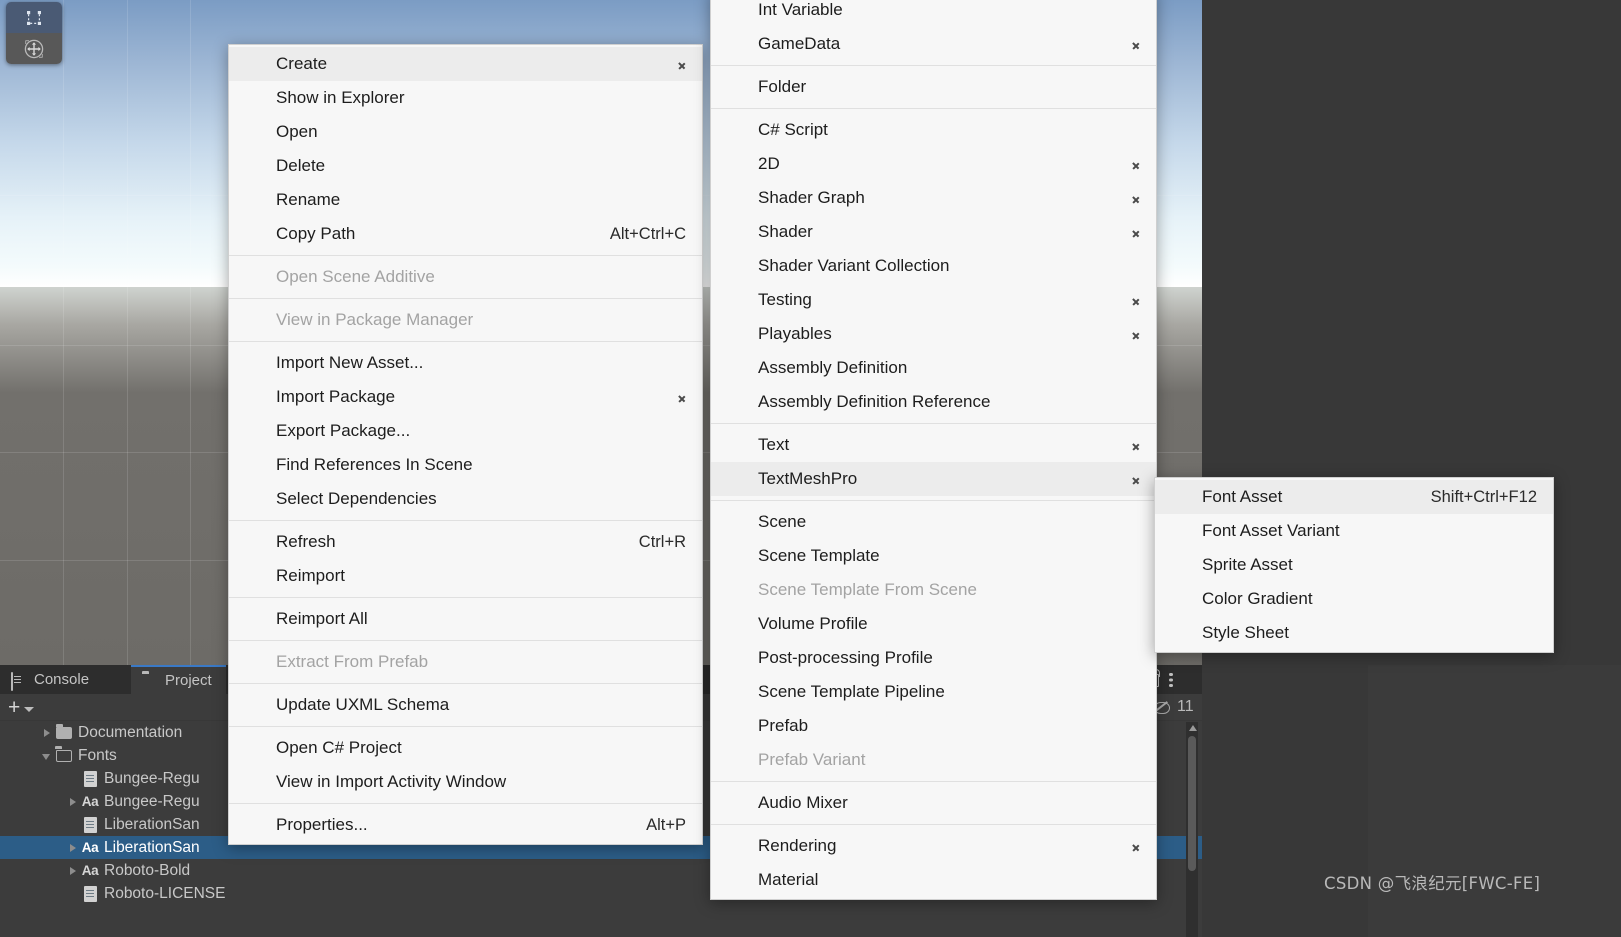 This screenshot has height=937, width=1621. What do you see at coordinates (933, 846) in the screenshot?
I see `menu-item-rendering: Rendering` at bounding box center [933, 846].